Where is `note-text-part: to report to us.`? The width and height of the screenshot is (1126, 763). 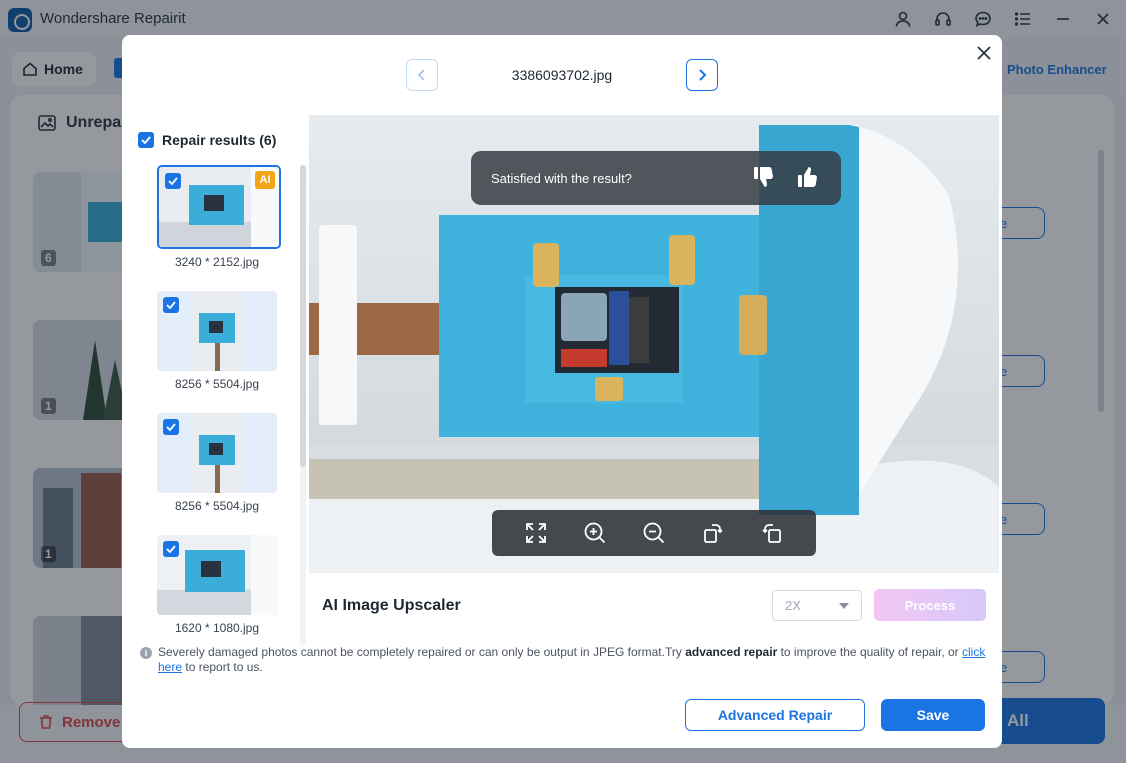
note-text-part: to report to us. is located at coordinates (222, 667).